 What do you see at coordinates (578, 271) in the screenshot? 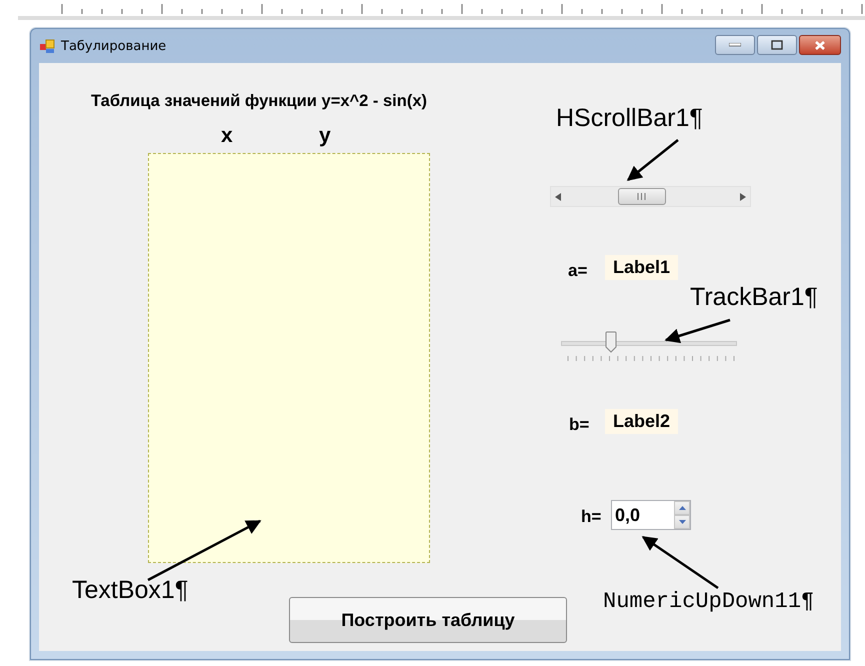
I see `a-label: a=` at bounding box center [578, 271].